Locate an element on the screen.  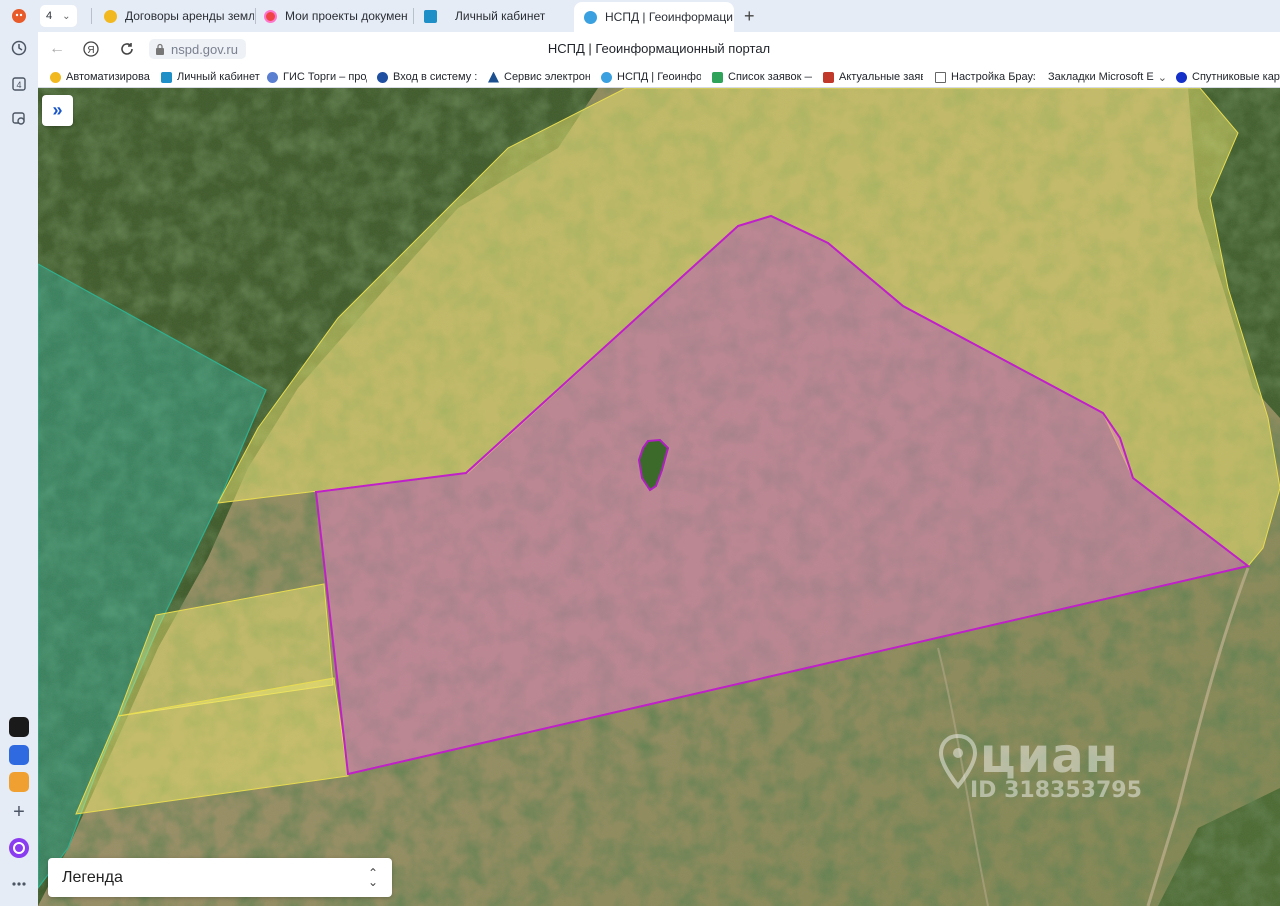
tab-label: Договоры аренды земли is located at coordinates (189, 16).